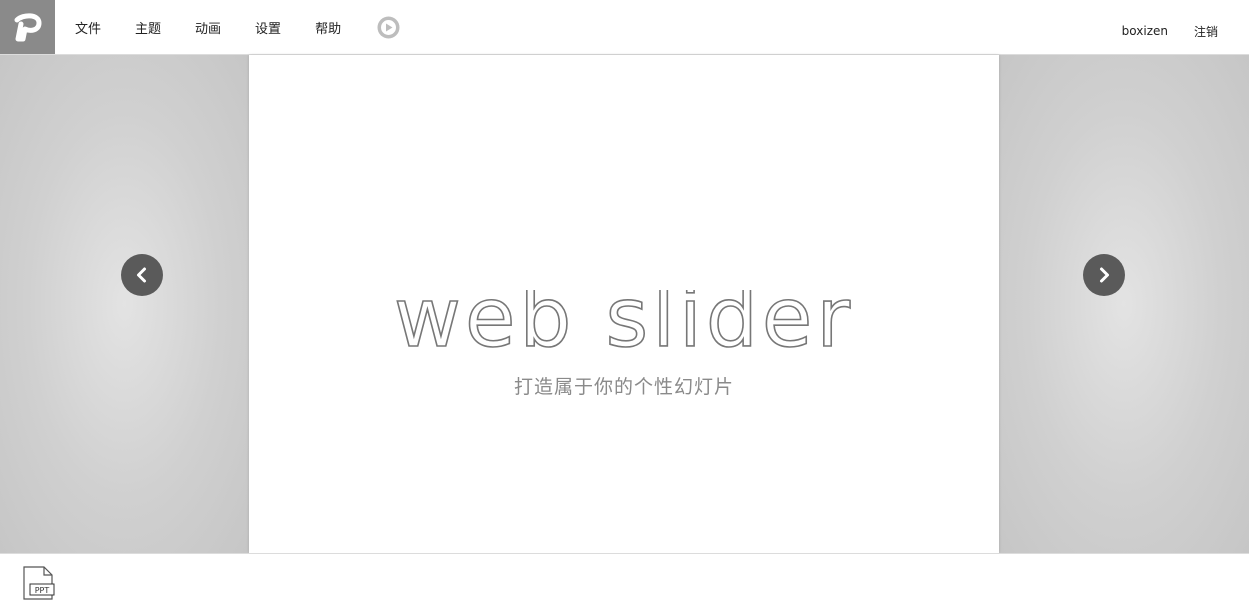 Image resolution: width=1249 pixels, height=612 pixels. Describe the element at coordinates (624, 325) in the screenshot. I see `slide-title-text: web slider` at that location.